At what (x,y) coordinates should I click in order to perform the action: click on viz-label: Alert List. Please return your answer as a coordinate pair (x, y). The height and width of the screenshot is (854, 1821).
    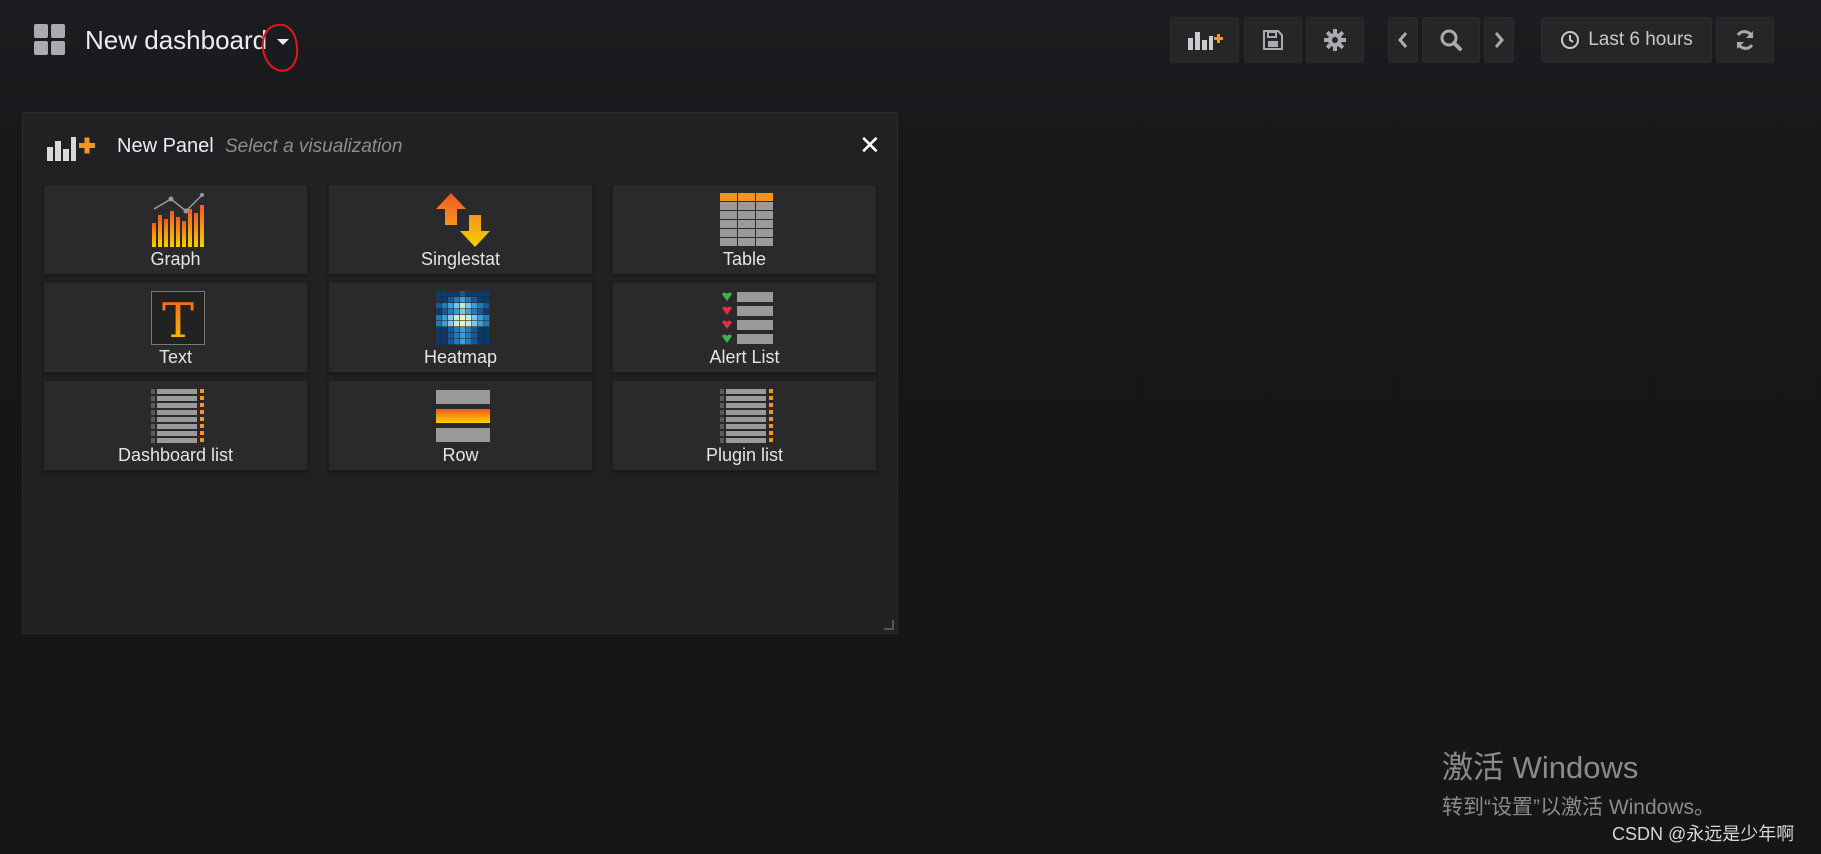
    Looking at the image, I should click on (744, 357).